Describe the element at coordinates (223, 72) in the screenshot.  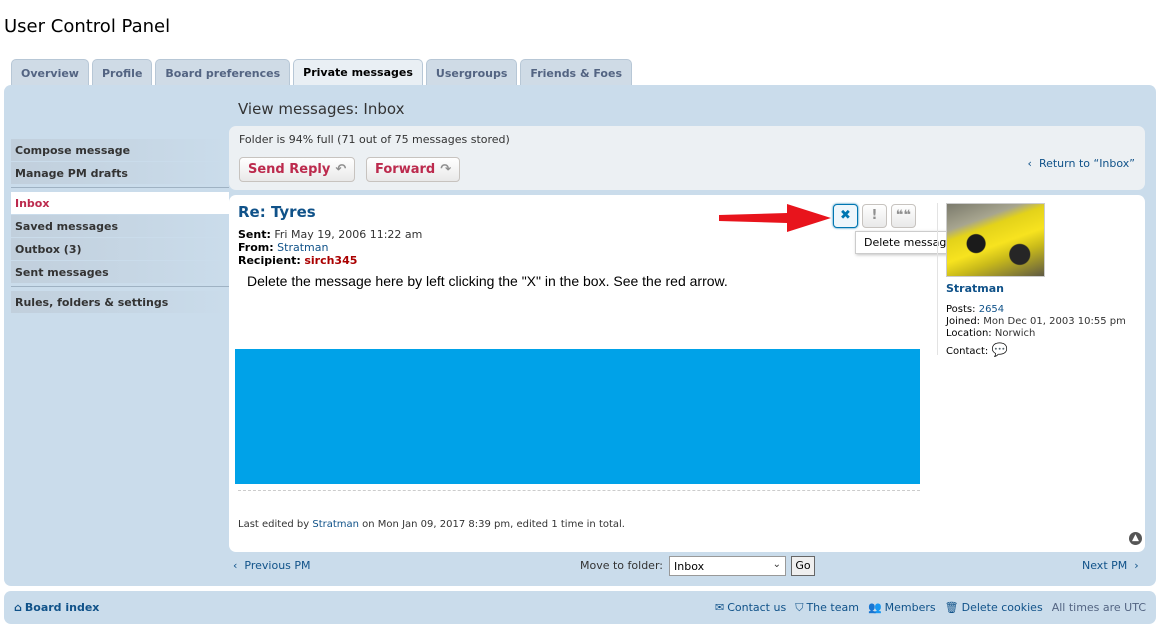
I see `tab-board-preferences: Board preferences` at that location.